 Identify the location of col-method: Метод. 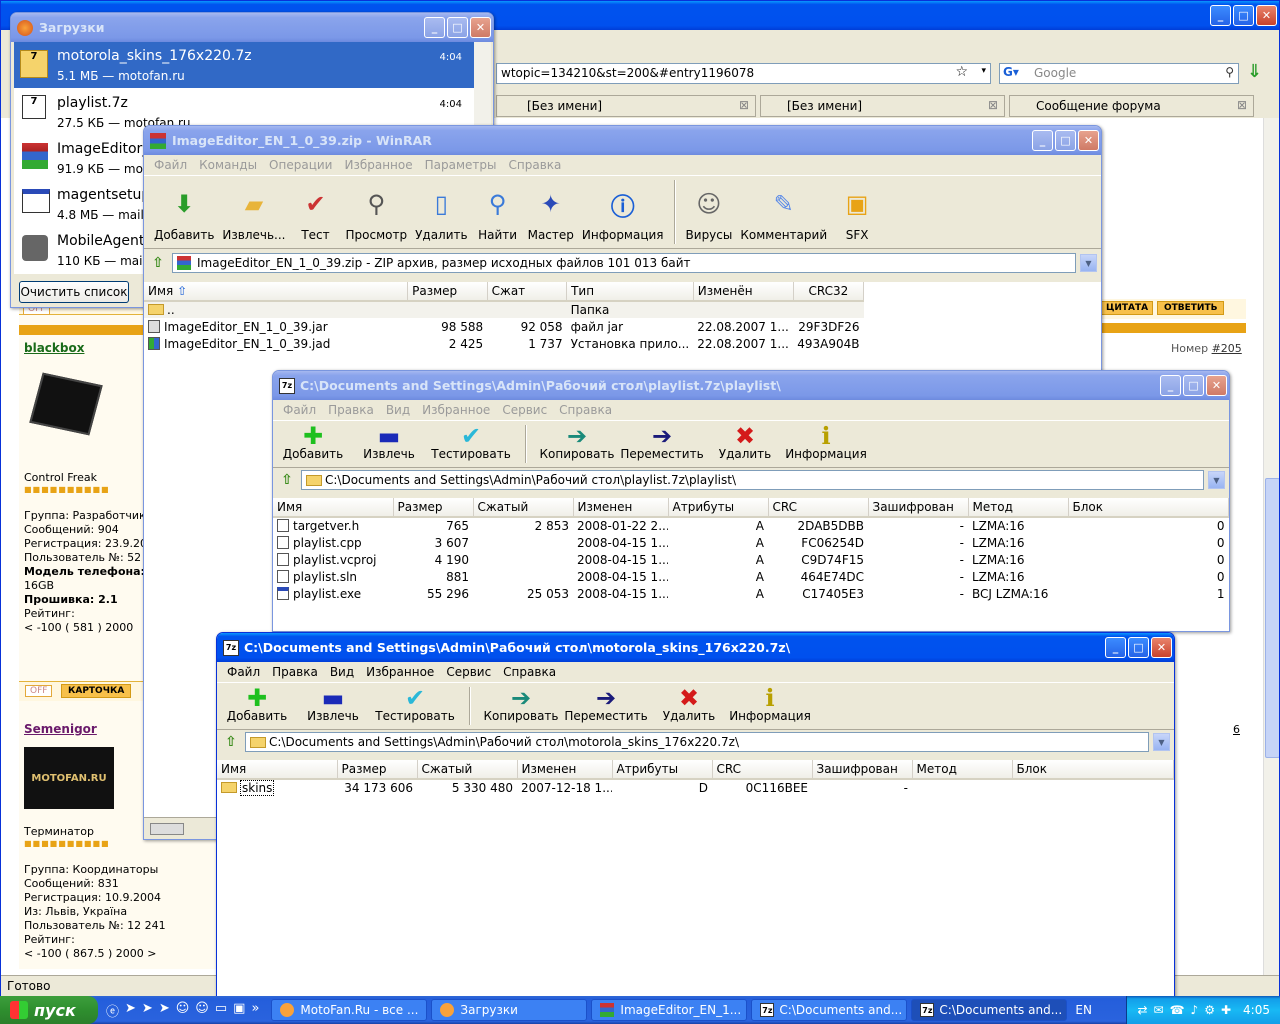
(962, 770).